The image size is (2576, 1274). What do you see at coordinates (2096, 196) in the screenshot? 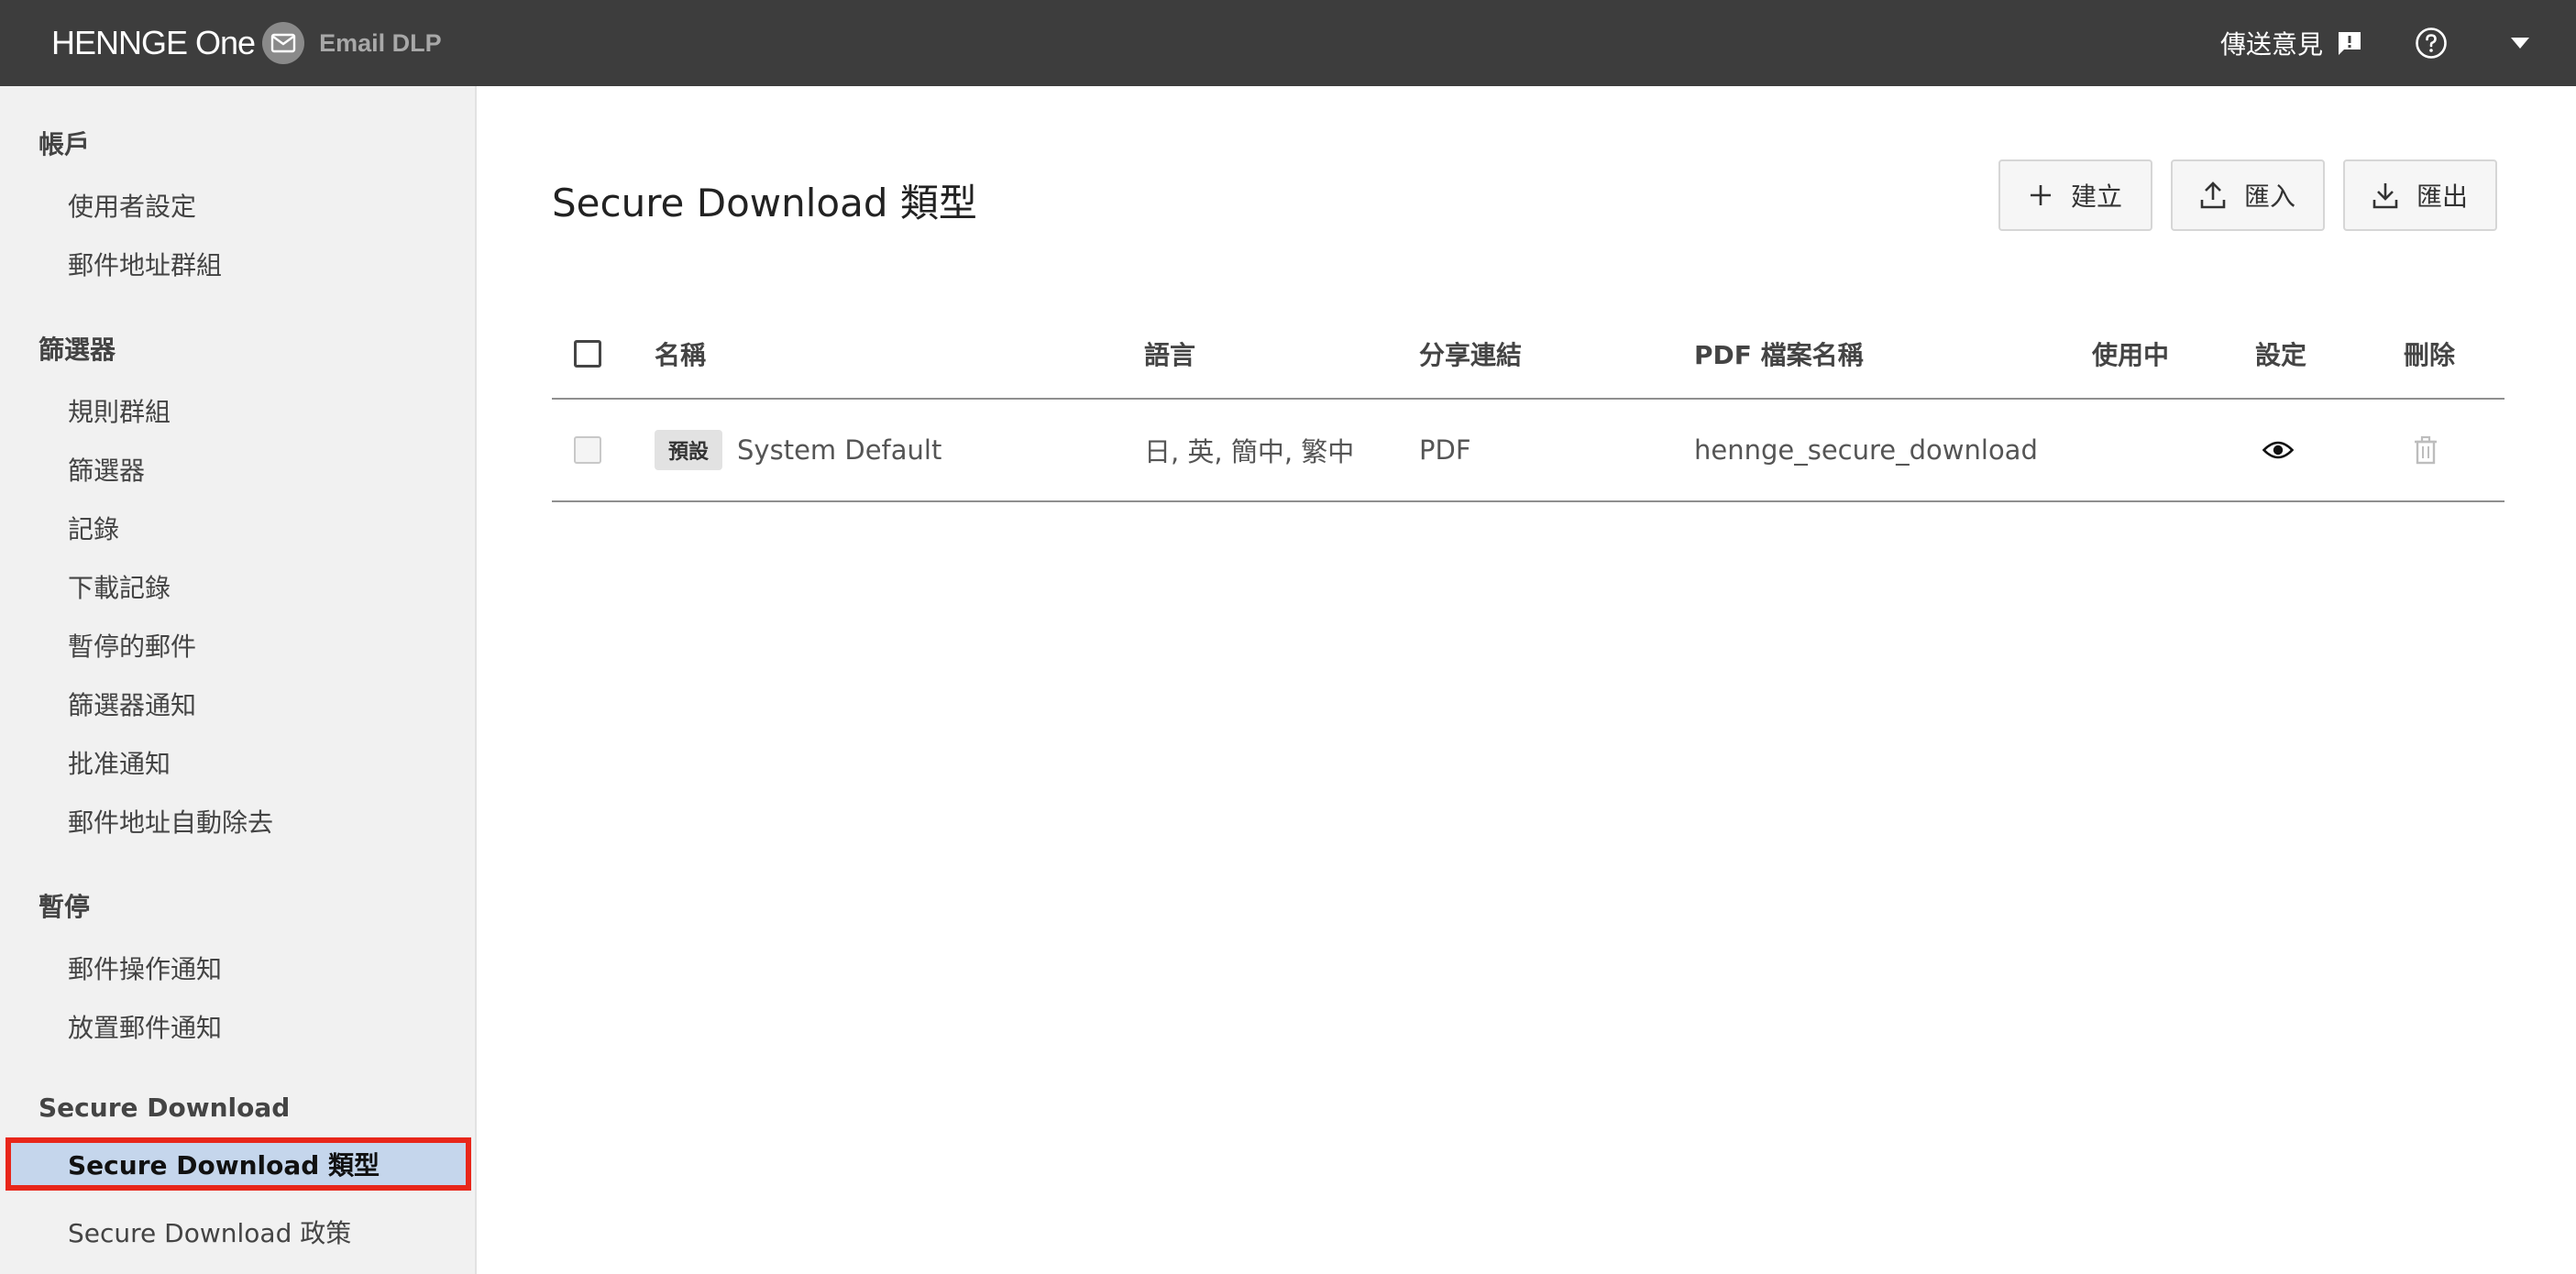
I see `create-button-label: 建立` at bounding box center [2096, 196].